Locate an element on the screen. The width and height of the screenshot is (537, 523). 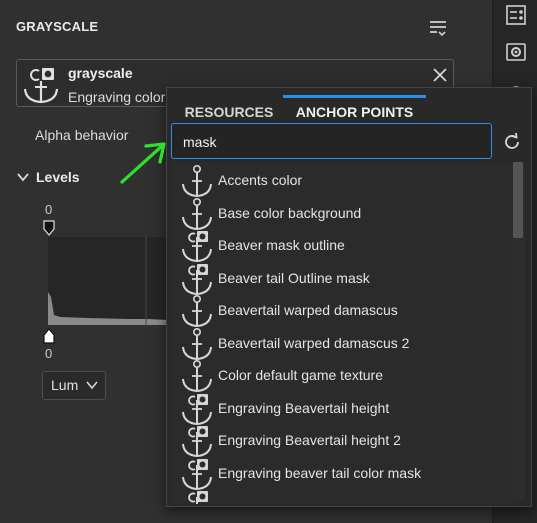
list-item: Engraving Beavertail height is located at coordinates (341, 408).